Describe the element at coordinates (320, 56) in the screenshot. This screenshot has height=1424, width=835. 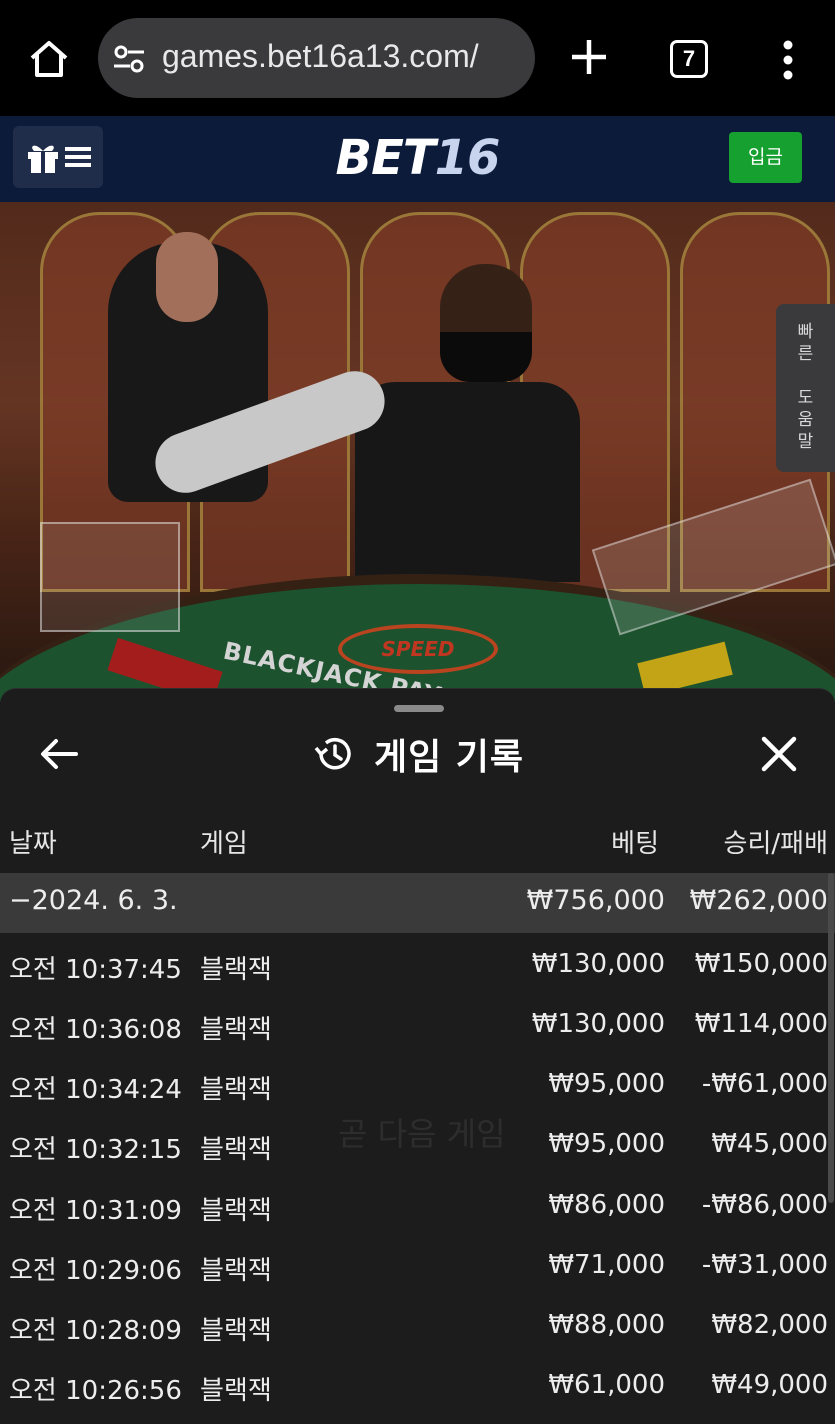
I see `url-text: games.bet16a13.com/` at that location.